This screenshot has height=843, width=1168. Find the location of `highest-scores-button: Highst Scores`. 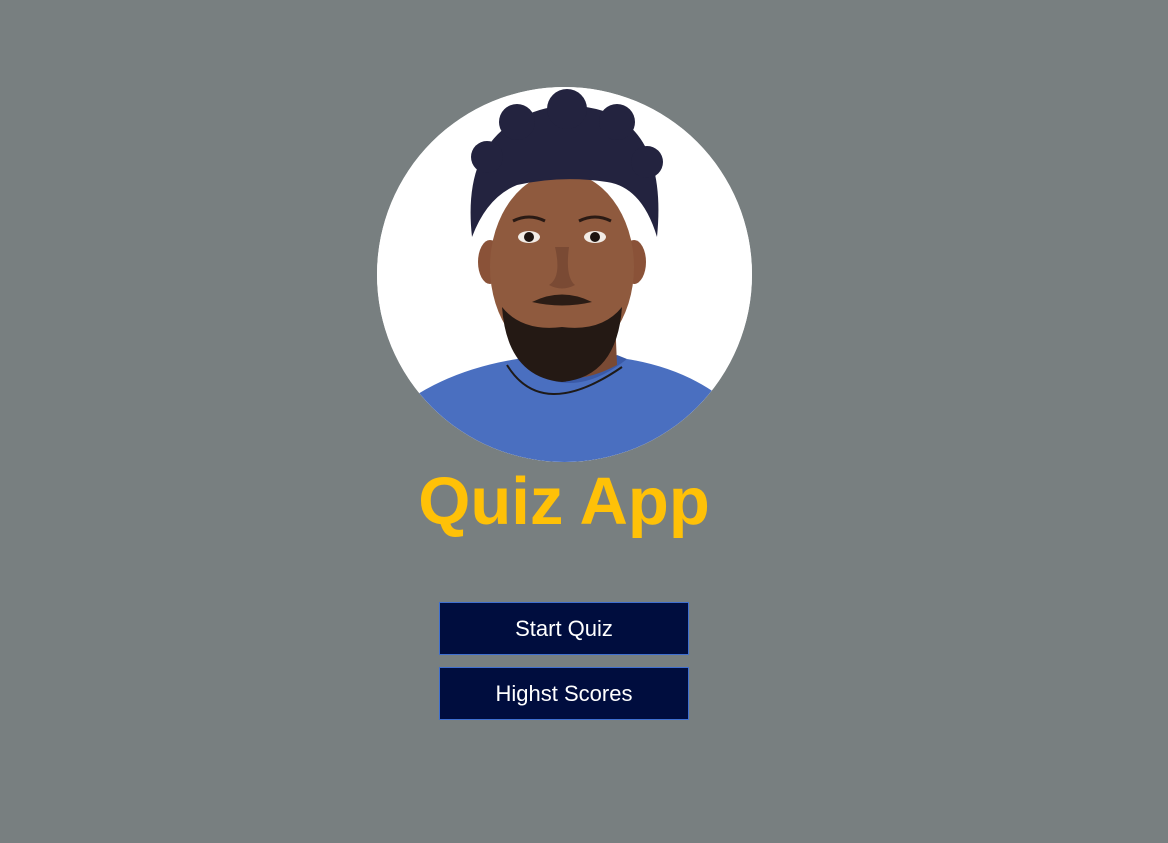

highest-scores-button: Highst Scores is located at coordinates (564, 693).